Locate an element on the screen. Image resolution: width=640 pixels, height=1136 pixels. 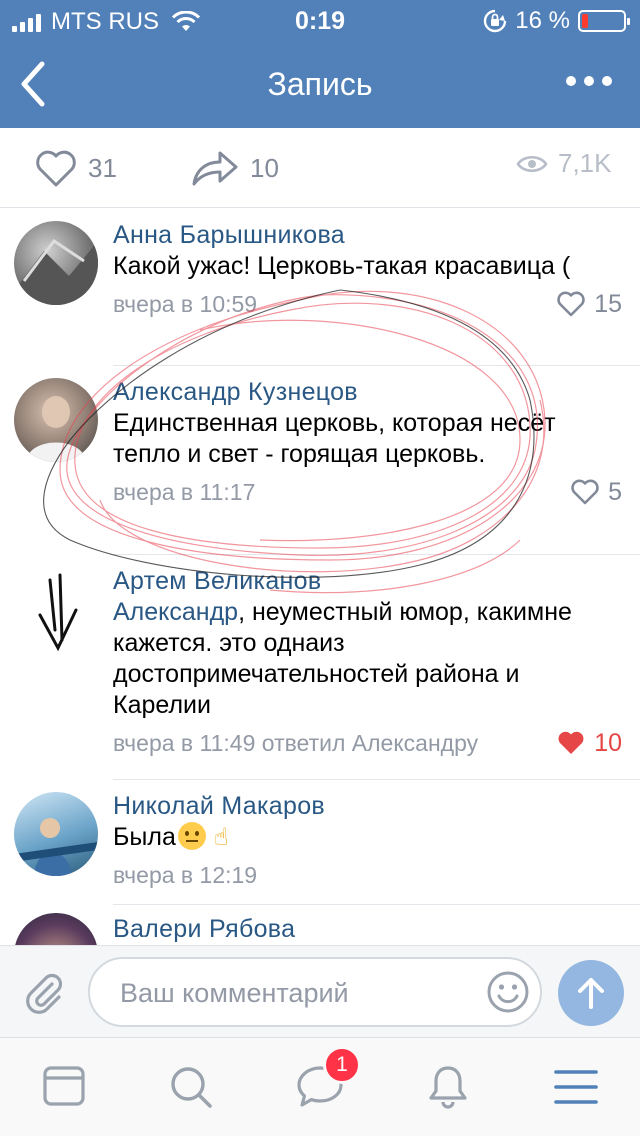
comment-time: вчера в 11:49 ответил Александру is located at coordinates (296, 743).